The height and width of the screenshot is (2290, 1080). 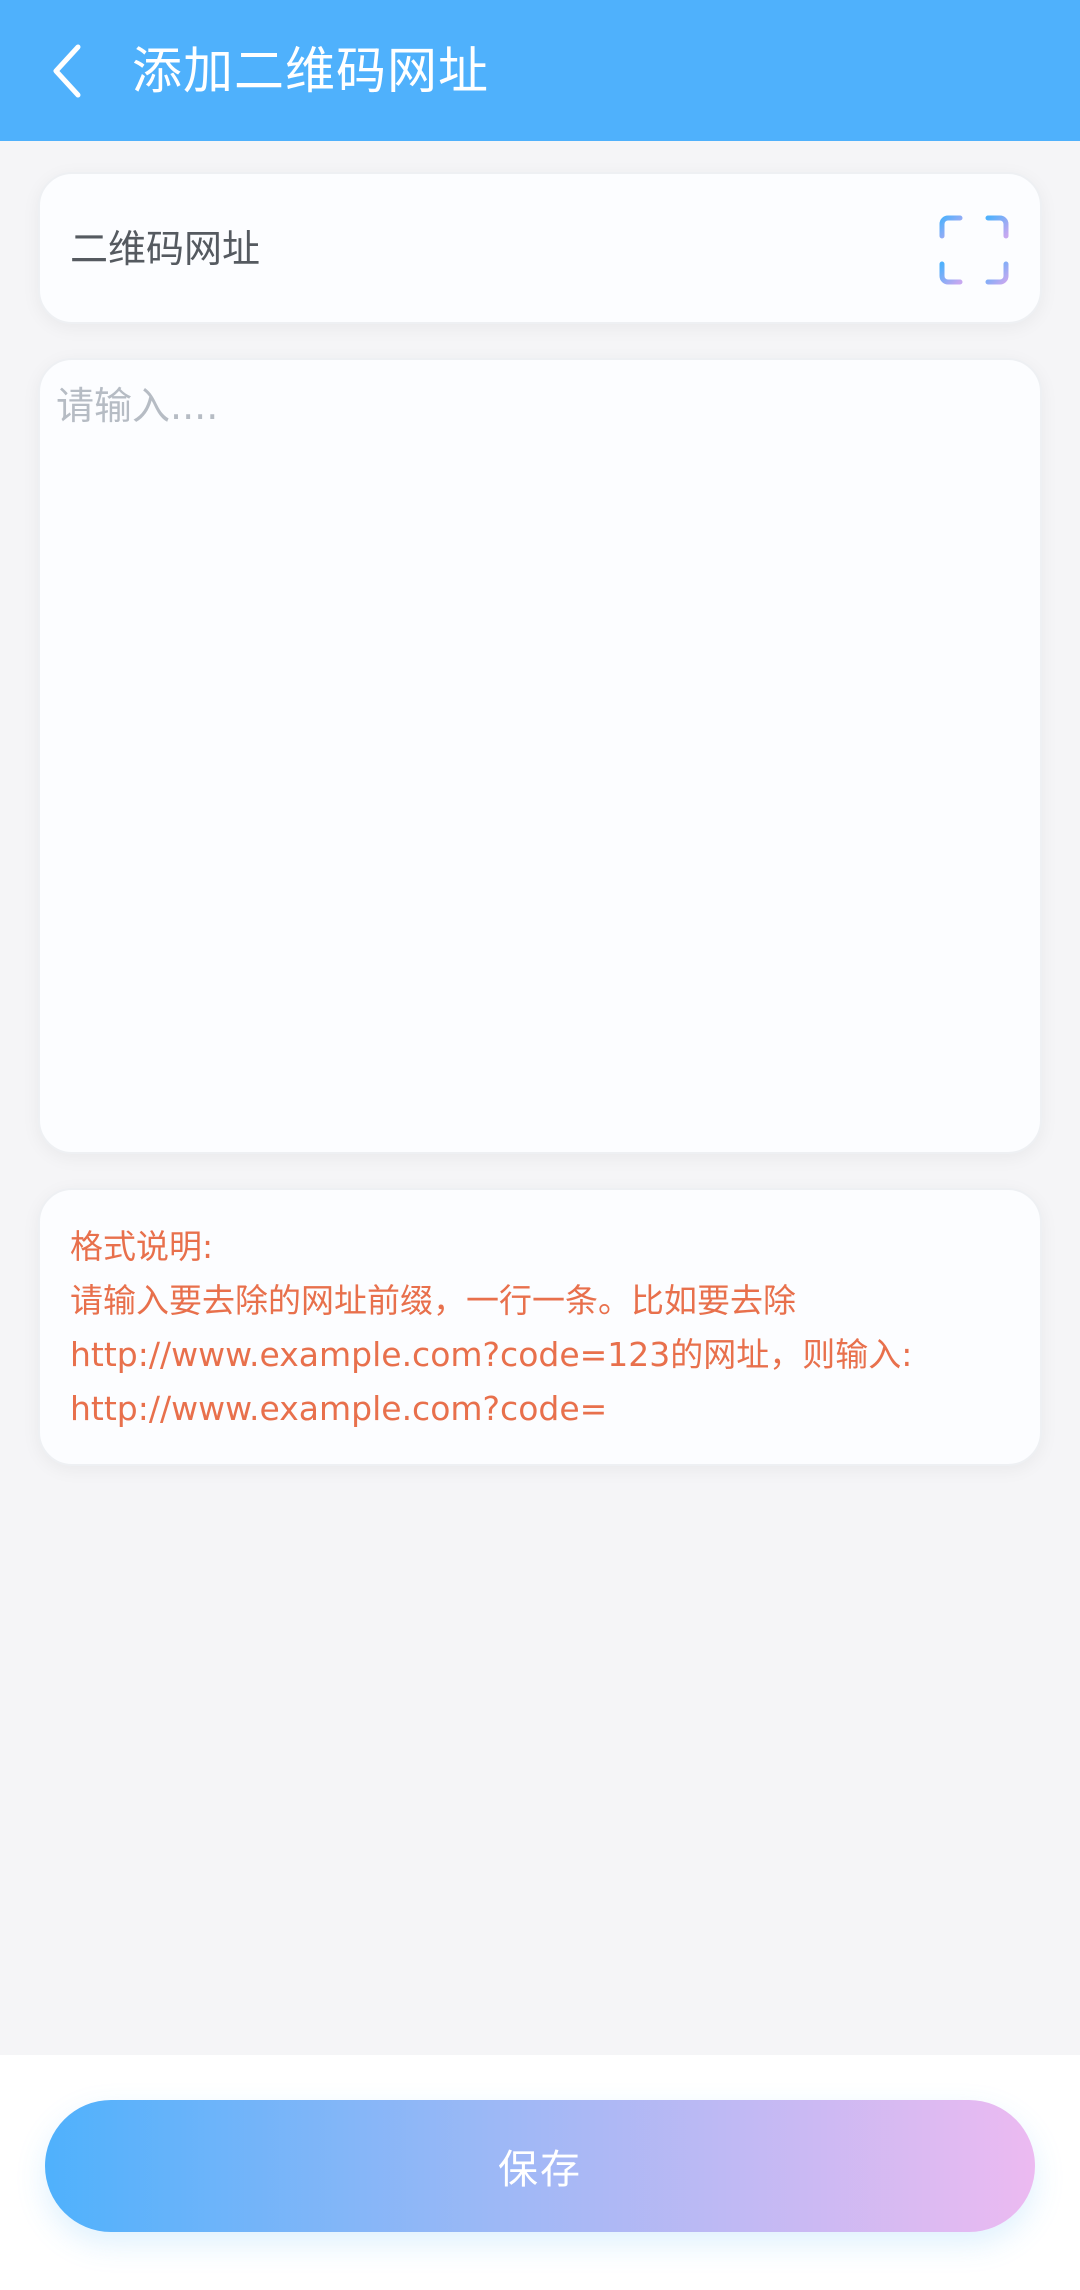 I want to click on scan-icon, so click(x=974, y=250).